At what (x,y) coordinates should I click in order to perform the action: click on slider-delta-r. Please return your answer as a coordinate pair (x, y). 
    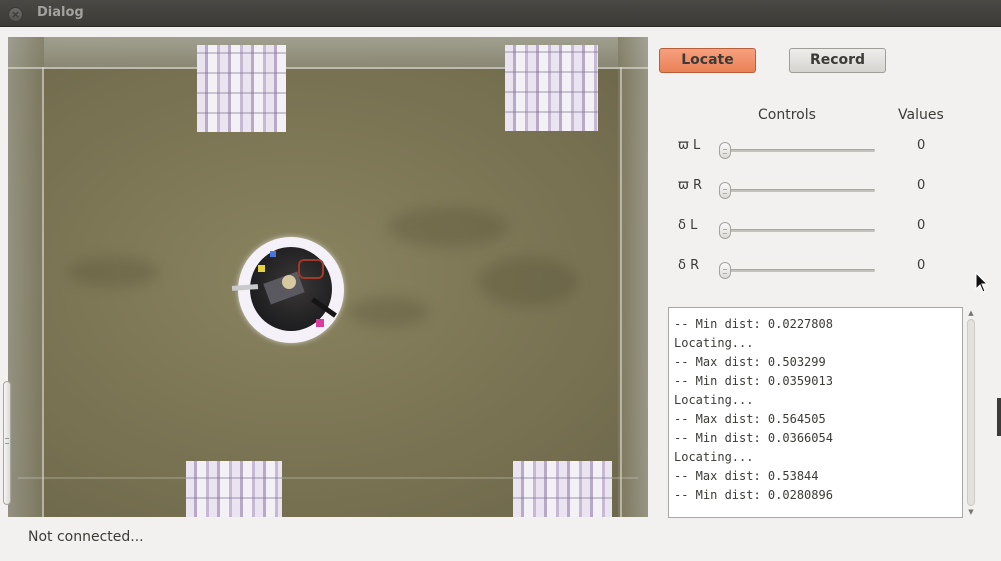
    Looking at the image, I should click on (725, 270).